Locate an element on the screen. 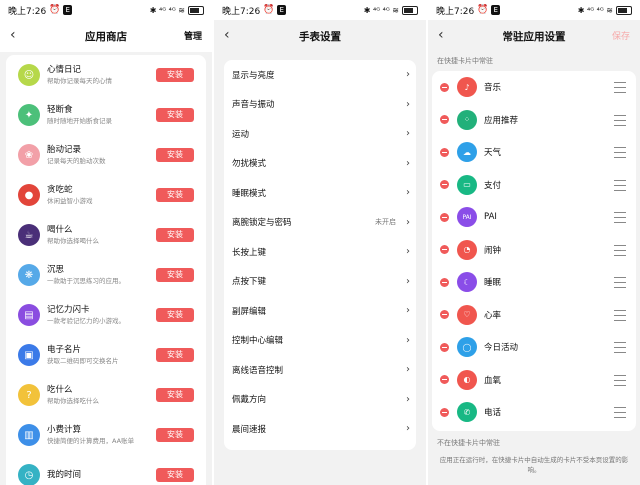 The height and width of the screenshot is (485, 640). settings-item: 晨间速报 › is located at coordinates (320, 429).